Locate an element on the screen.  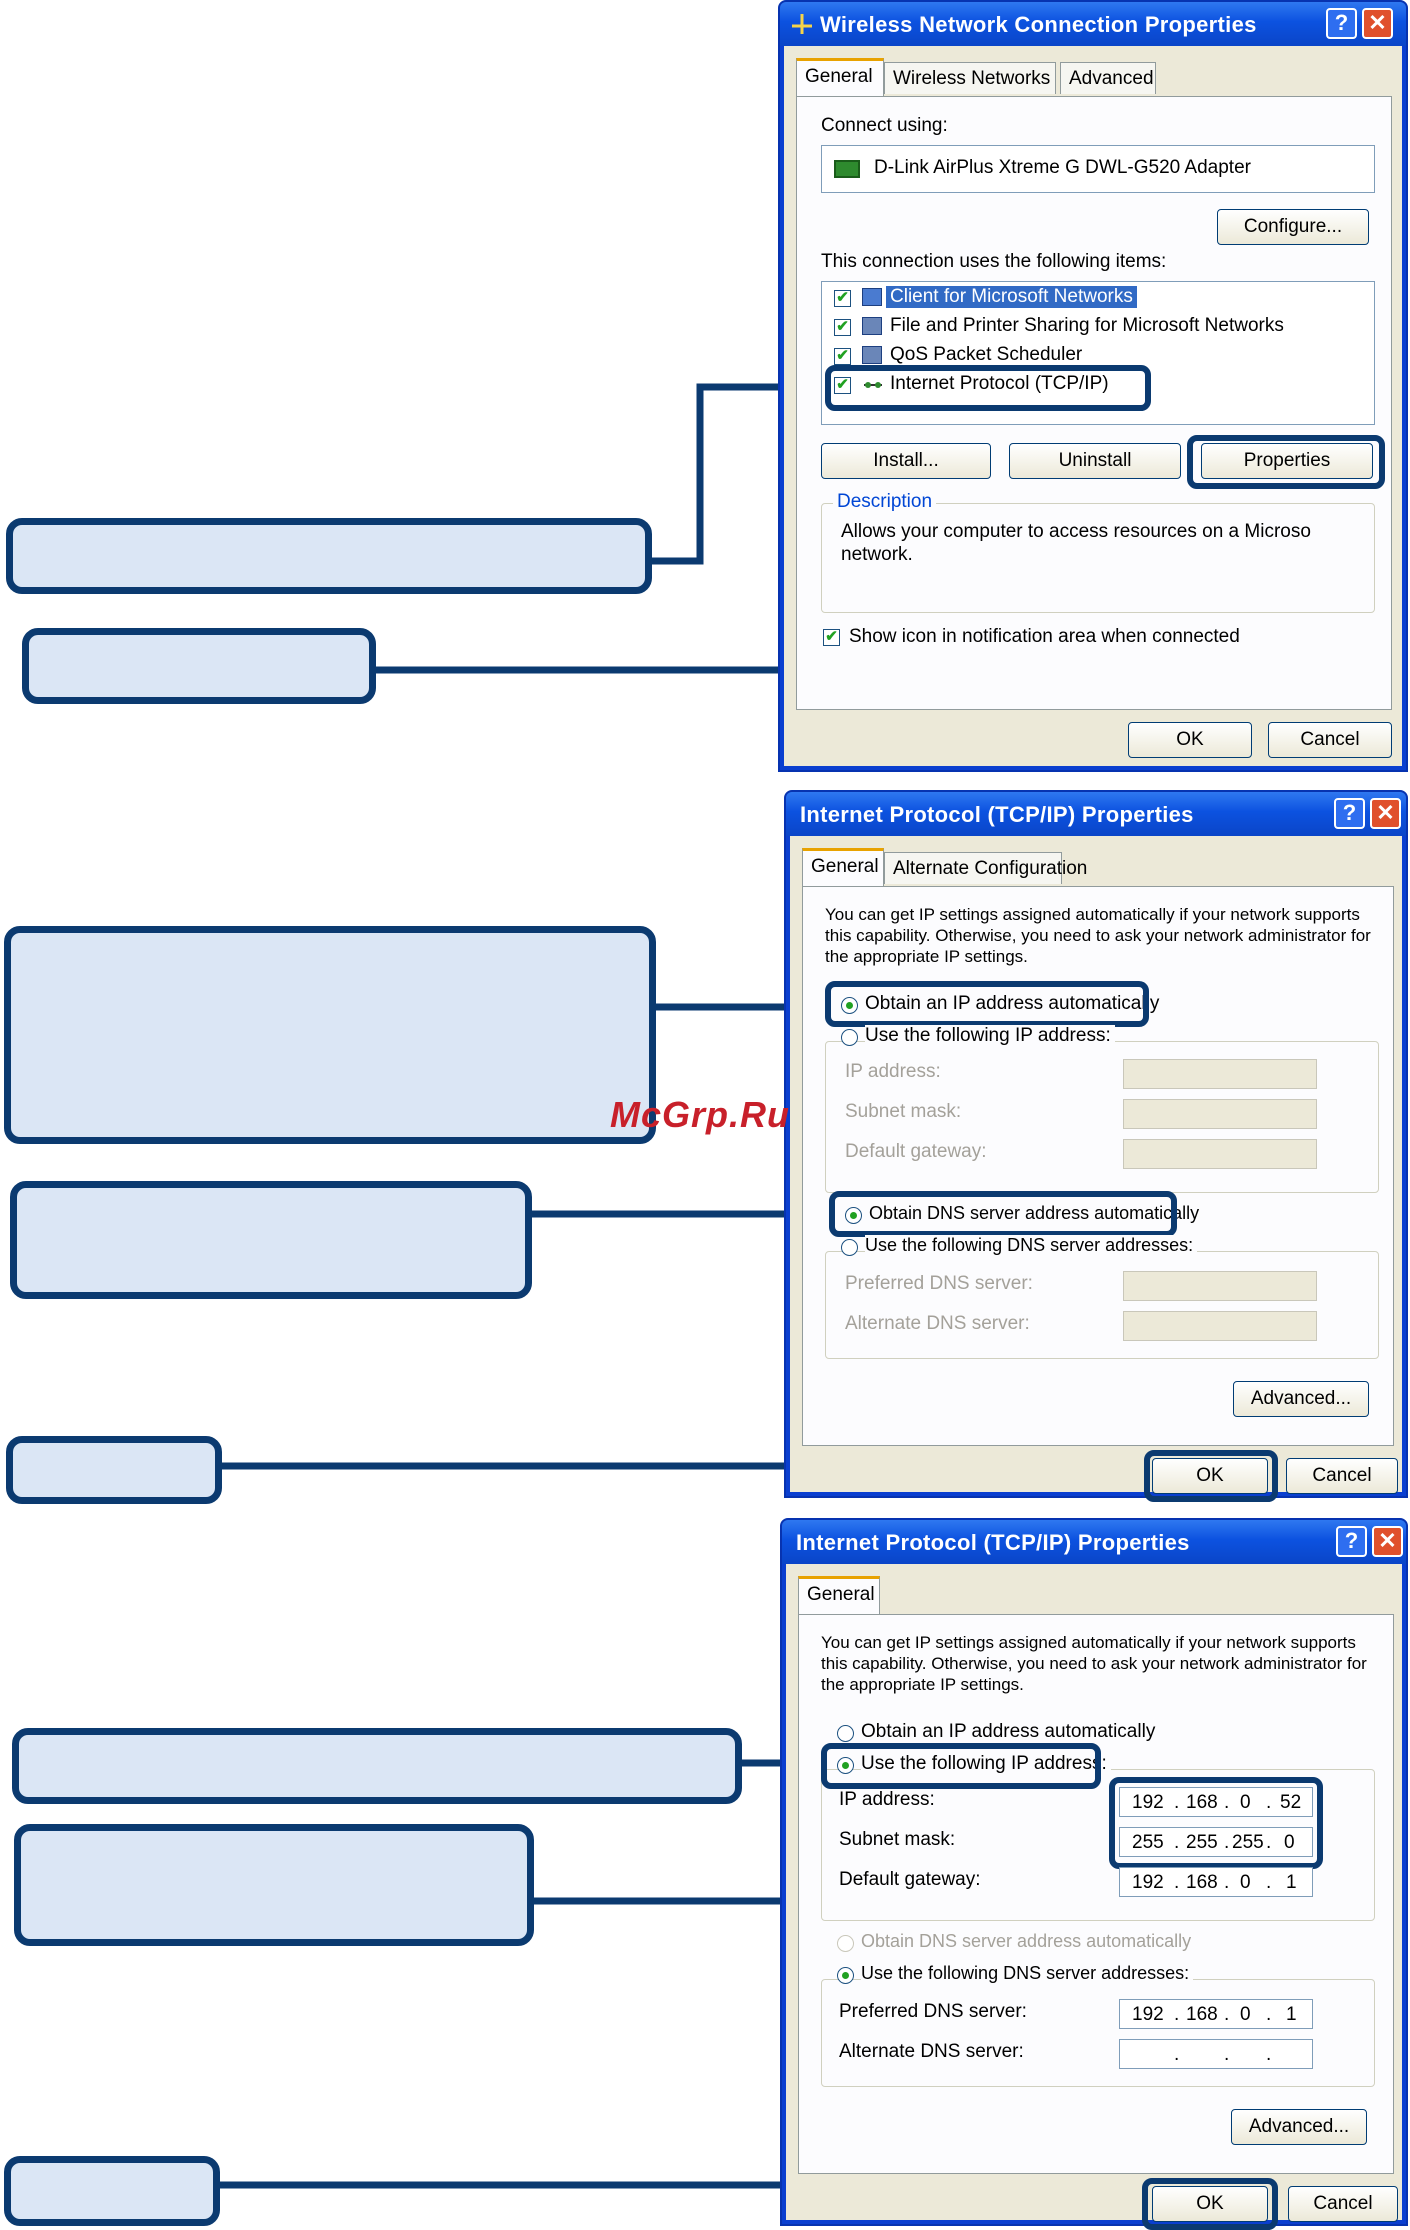
default-gateway-octet-3: 0 is located at coordinates (1245, 1882).